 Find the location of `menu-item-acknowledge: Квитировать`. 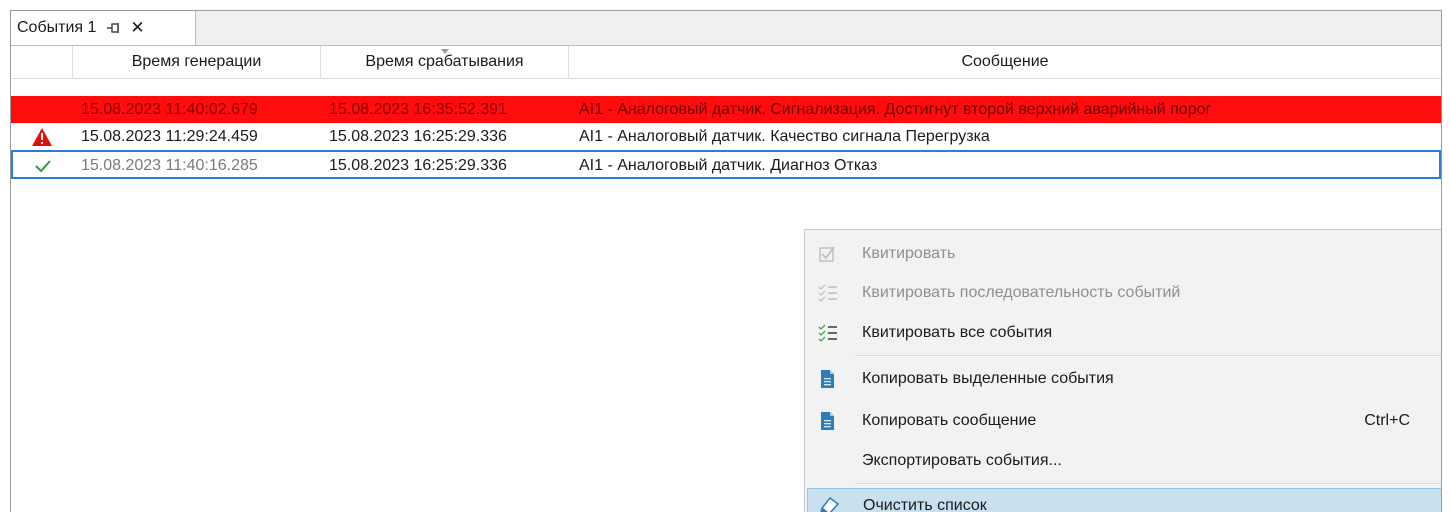

menu-item-acknowledge: Квитировать is located at coordinates (1123, 254).